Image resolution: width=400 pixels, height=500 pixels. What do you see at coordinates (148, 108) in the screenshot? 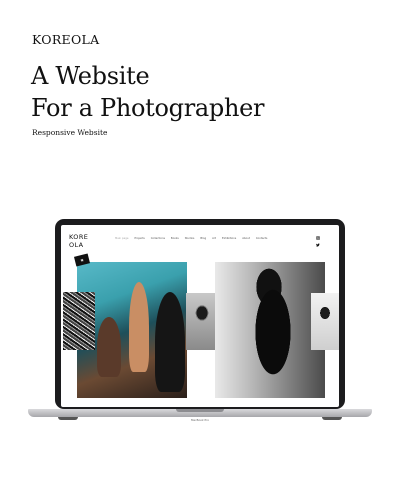
I see `headline-line-2: For a Photographer` at bounding box center [148, 108].